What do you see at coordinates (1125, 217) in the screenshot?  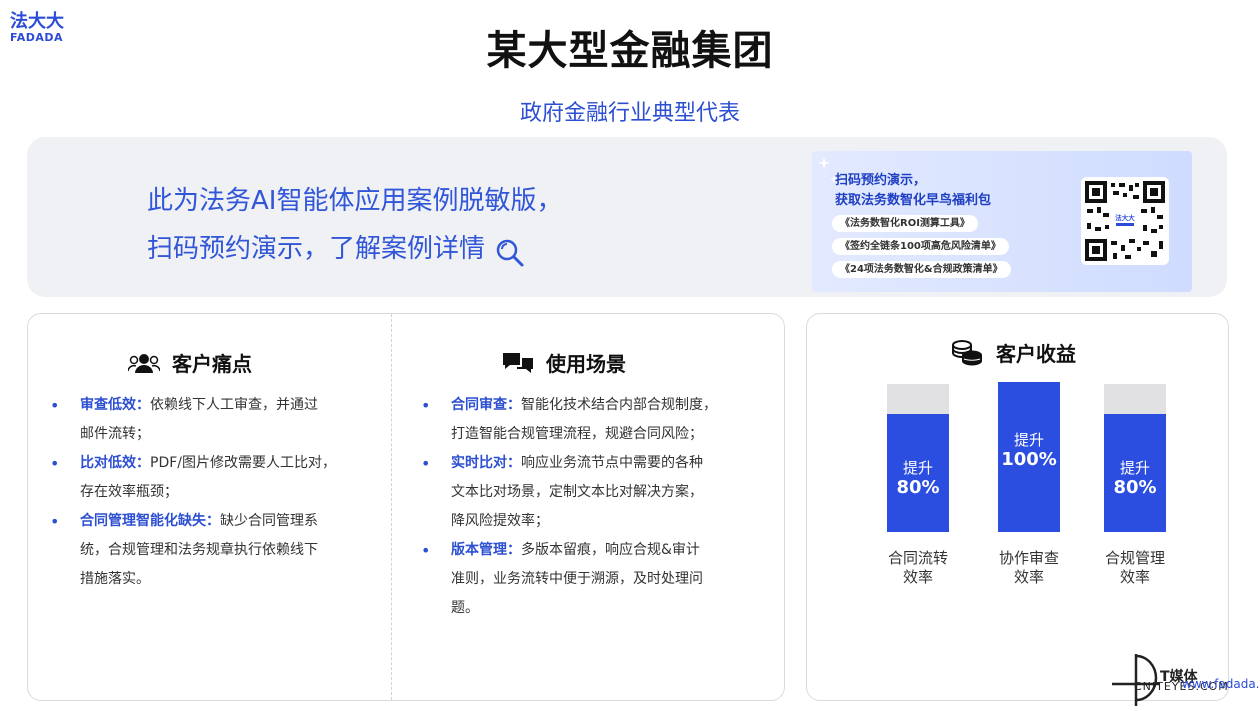 I see `qr-logo: 法大大` at bounding box center [1125, 217].